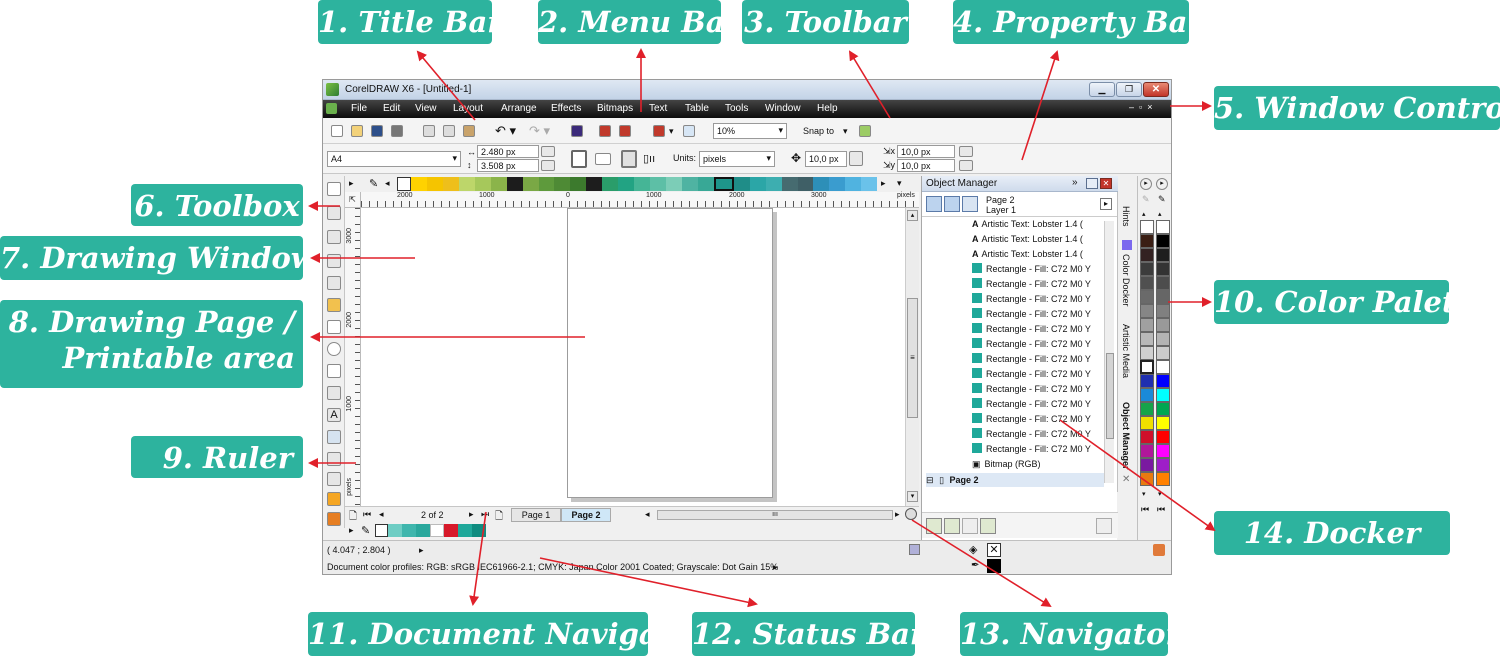 The height and width of the screenshot is (660, 1500). I want to click on palette-eyedropper-icon: ✎, so click(1146, 199).